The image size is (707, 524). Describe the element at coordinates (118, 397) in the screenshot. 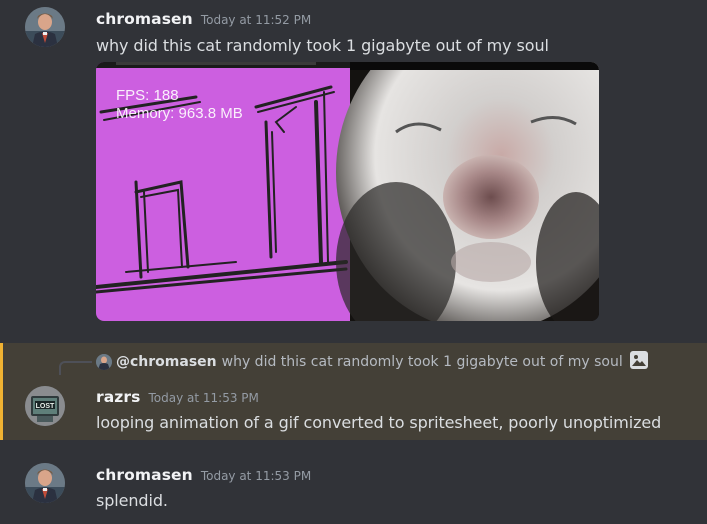

I see `username: razrs` at that location.